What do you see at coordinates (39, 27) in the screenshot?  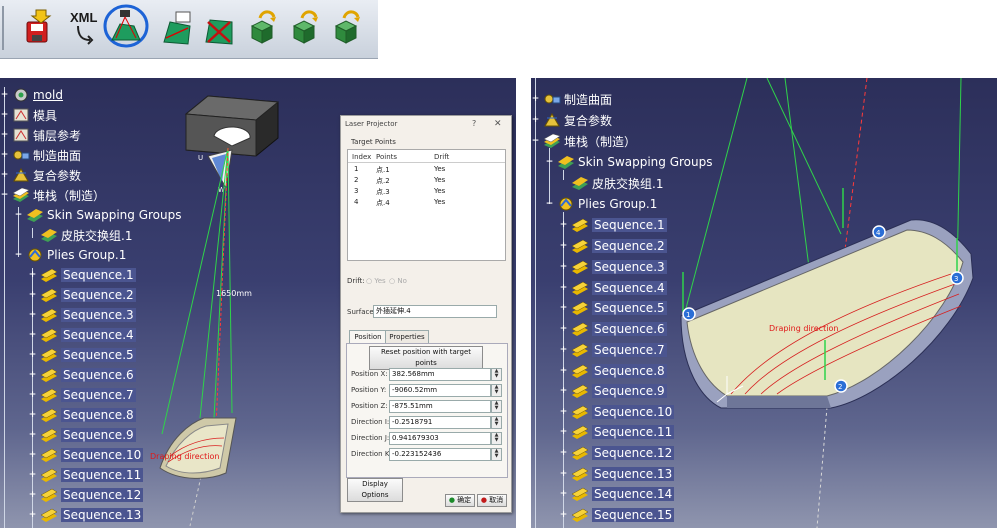 I see `save-export-button` at bounding box center [39, 27].